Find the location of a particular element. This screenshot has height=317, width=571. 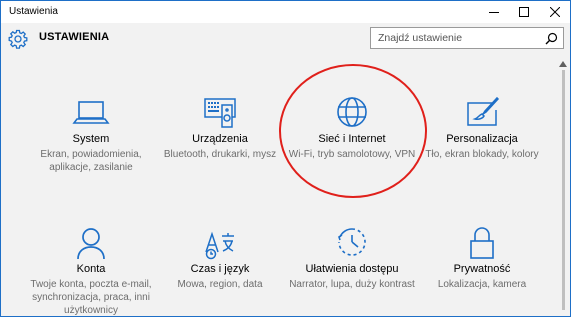

paintbrush-icon is located at coordinates (483, 111).